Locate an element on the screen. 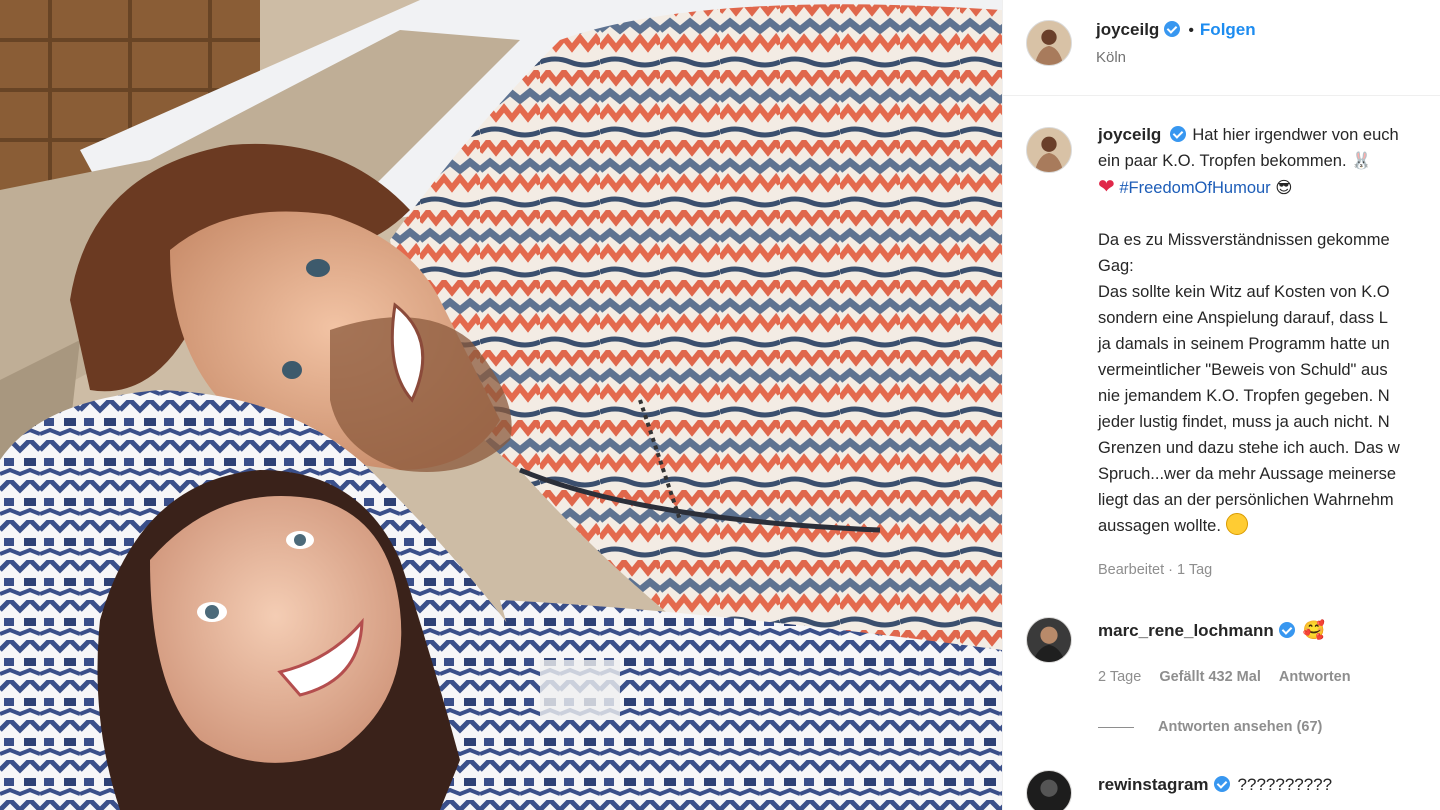  caption-body-line: Da es zu Missverständnissen gekomme is located at coordinates (1244, 240).